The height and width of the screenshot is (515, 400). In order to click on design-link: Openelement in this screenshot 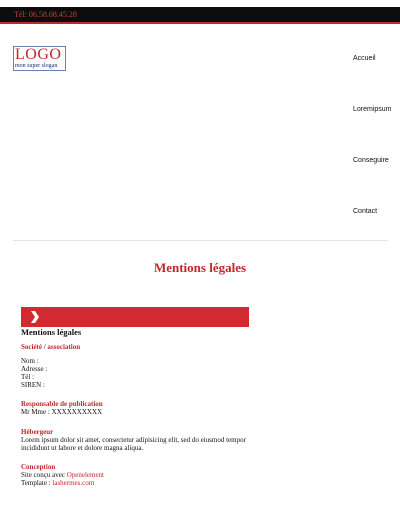, I will do `click(85, 475)`.